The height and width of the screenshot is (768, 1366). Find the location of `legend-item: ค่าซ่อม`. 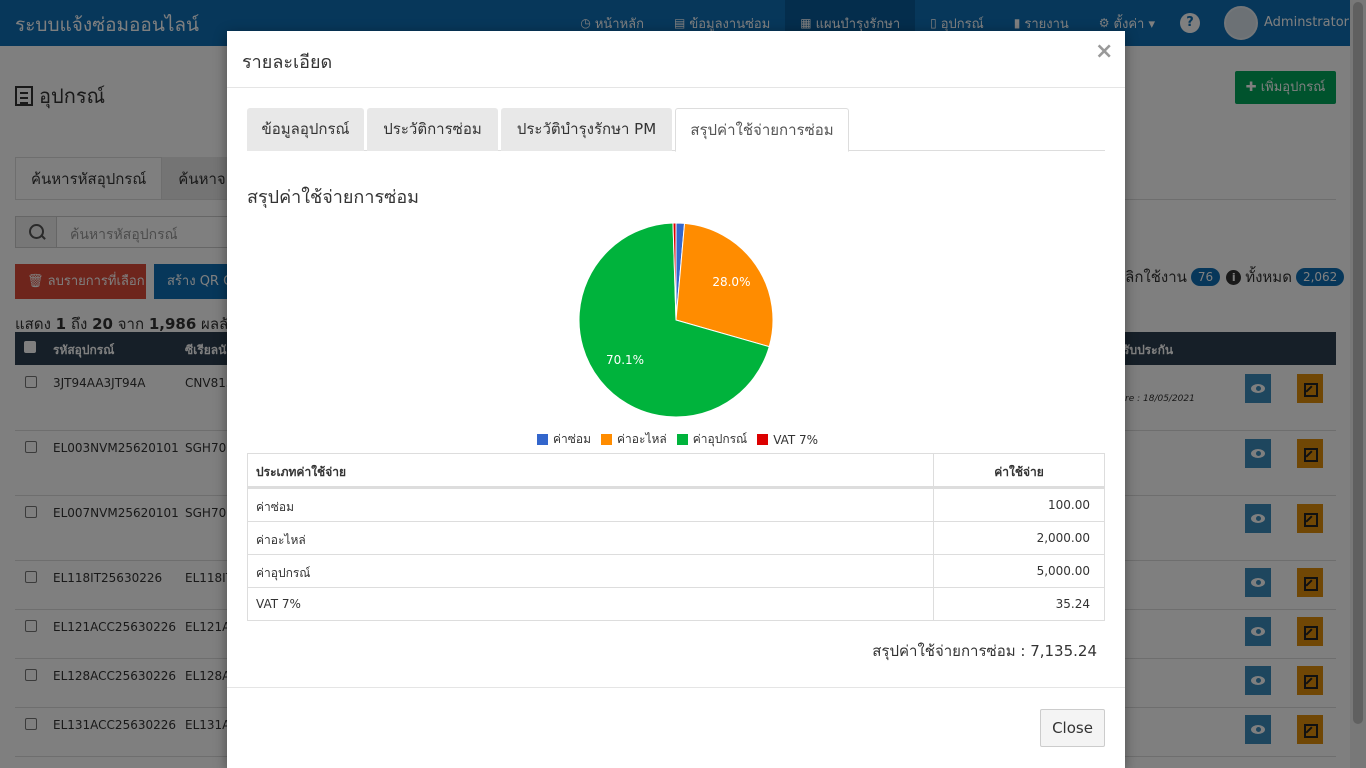

legend-item: ค่าซ่อม is located at coordinates (564, 439).